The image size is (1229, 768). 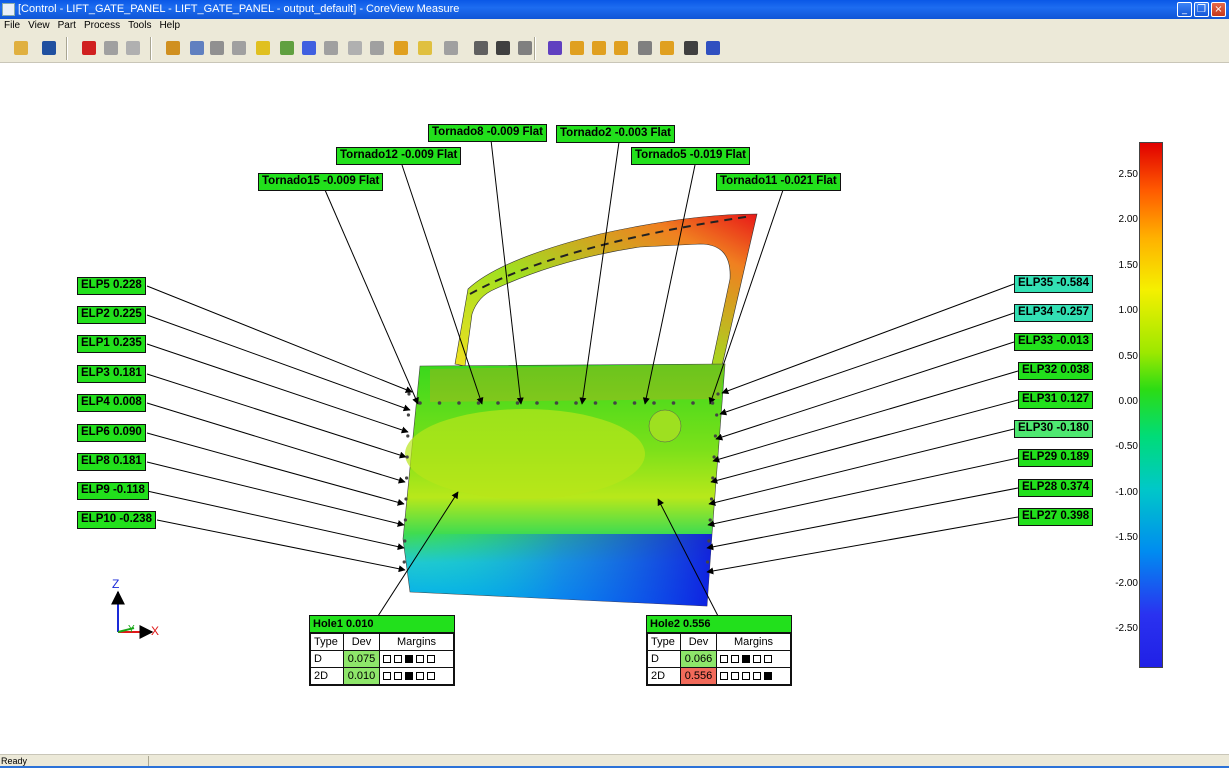 I want to click on mesh2-button, so click(x=239, y=48).